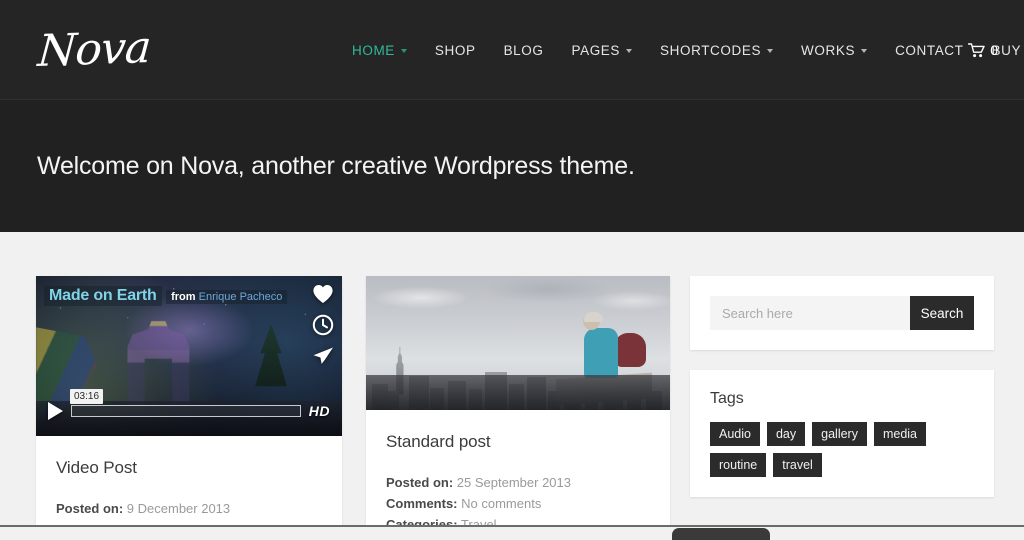  Describe the element at coordinates (501, 503) in the screenshot. I see `meta-value-comments: No comments` at that location.